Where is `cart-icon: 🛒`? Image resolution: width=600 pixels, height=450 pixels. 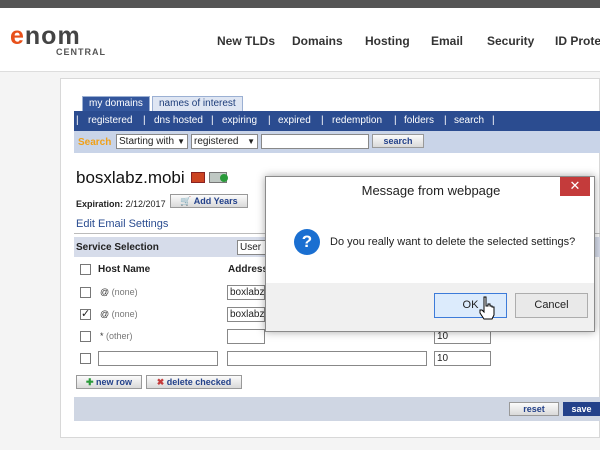
cart-icon: 🛒 is located at coordinates (186, 201).